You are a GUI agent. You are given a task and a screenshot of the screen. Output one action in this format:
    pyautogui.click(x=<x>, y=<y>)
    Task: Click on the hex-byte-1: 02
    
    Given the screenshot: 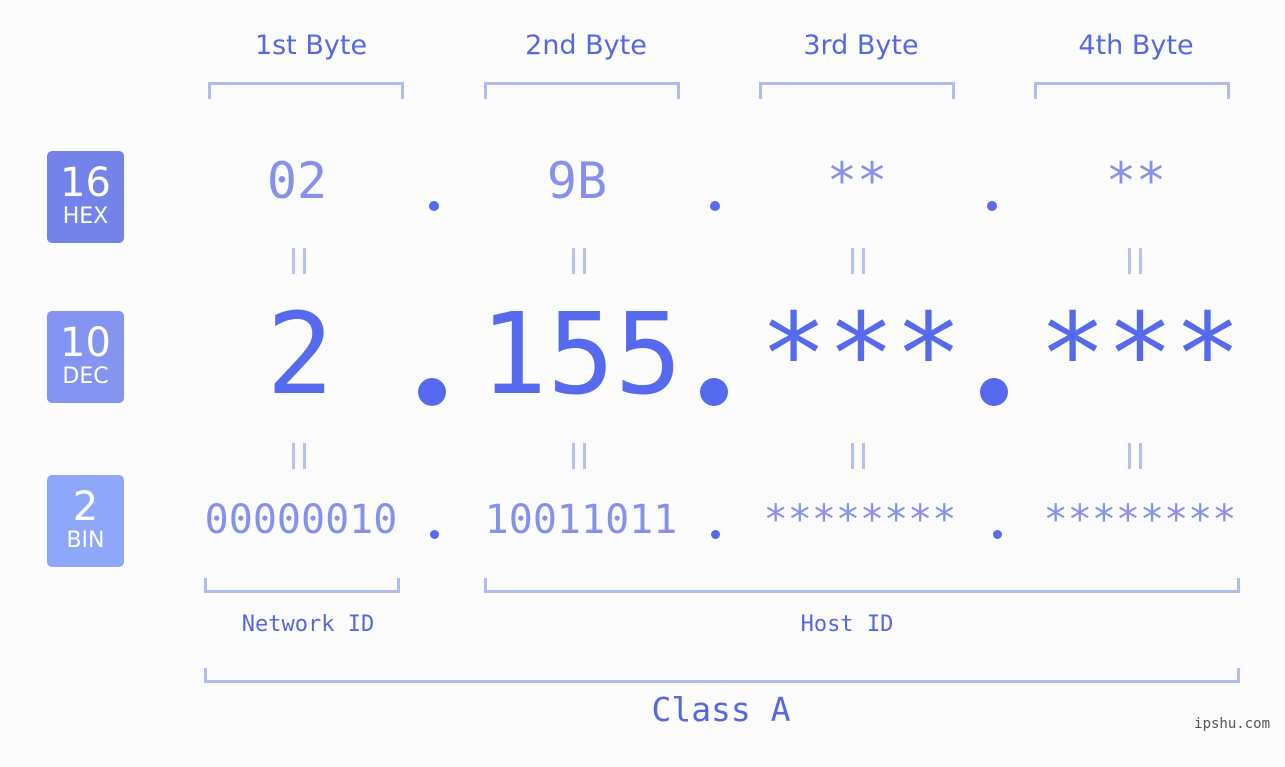 What is the action you would take?
    pyautogui.click(x=297, y=181)
    